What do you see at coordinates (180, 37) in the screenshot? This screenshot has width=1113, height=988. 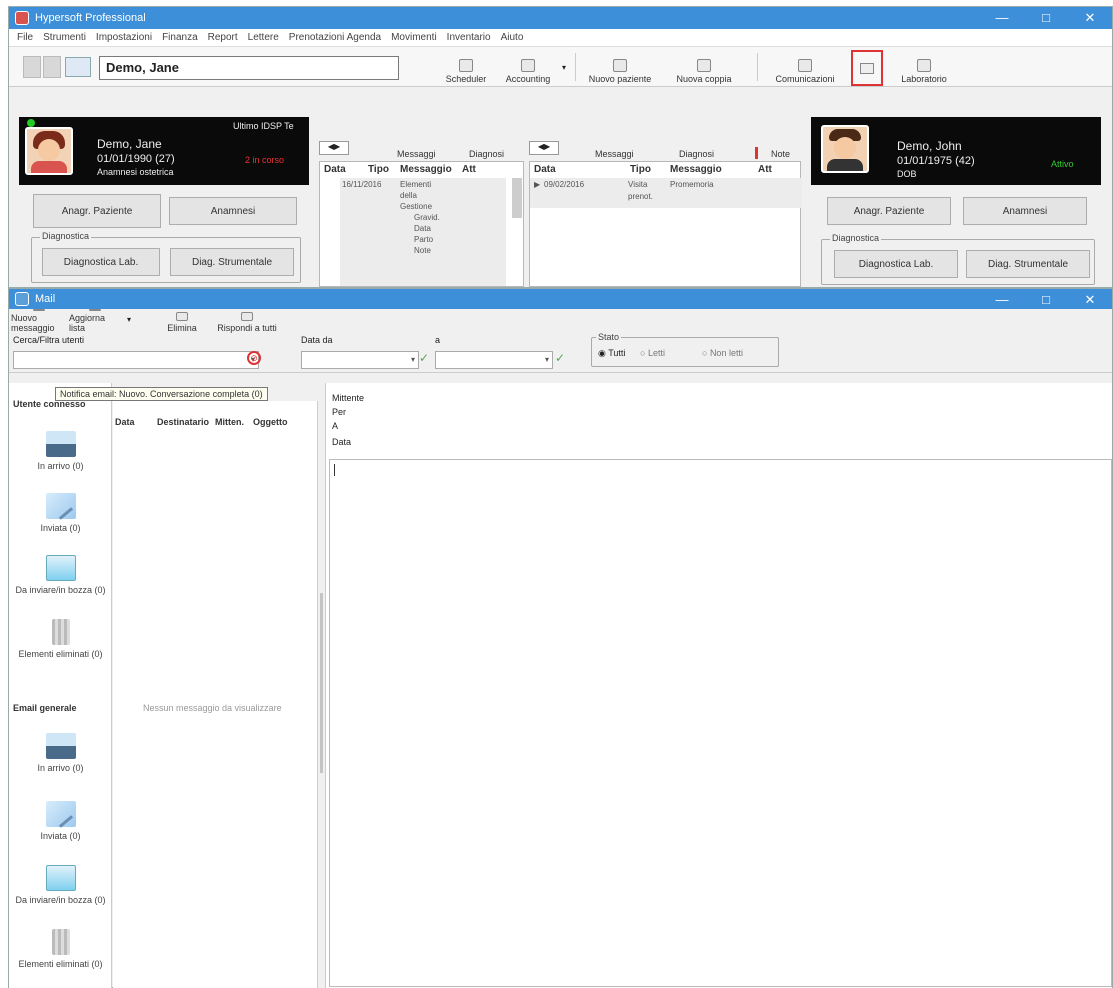 I see `menu-finanza: Finanza` at bounding box center [180, 37].